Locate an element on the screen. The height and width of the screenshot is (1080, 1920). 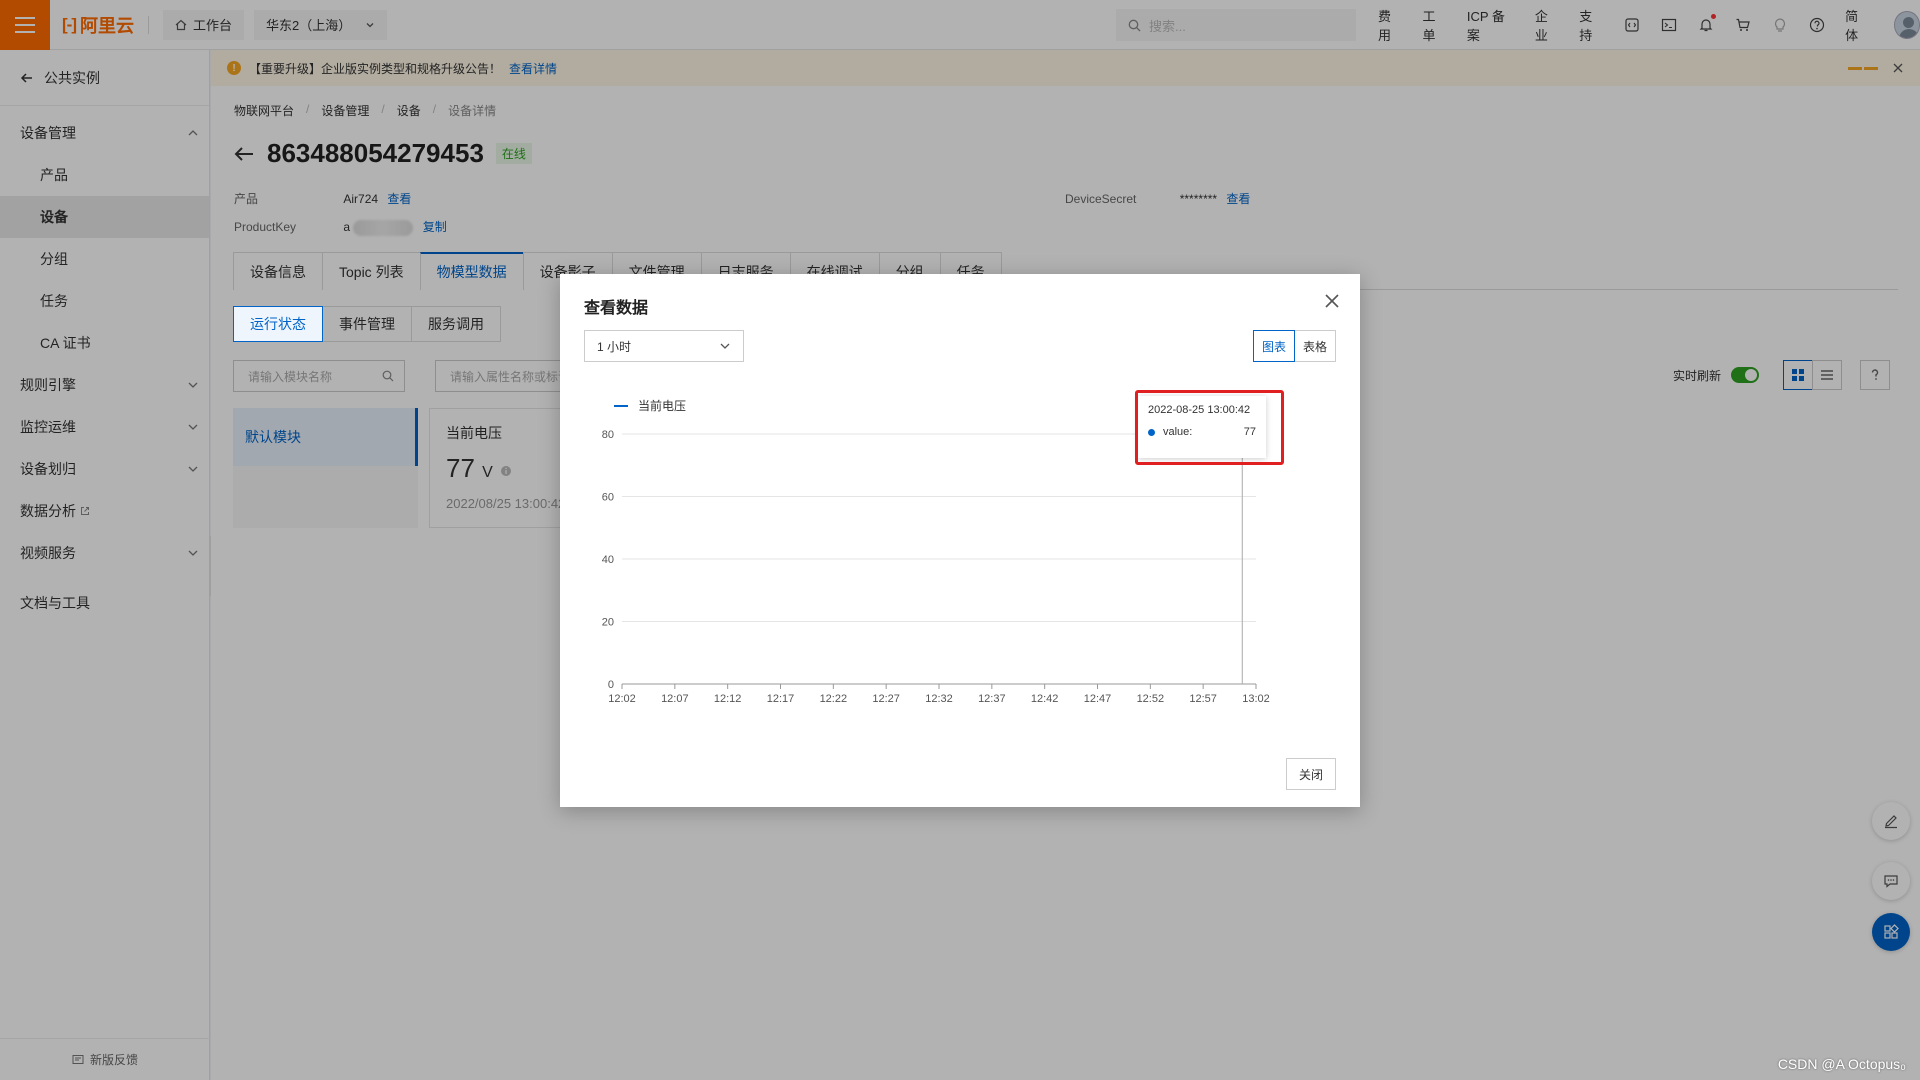
x-tick-label: 12:42 is located at coordinates (1045, 699).